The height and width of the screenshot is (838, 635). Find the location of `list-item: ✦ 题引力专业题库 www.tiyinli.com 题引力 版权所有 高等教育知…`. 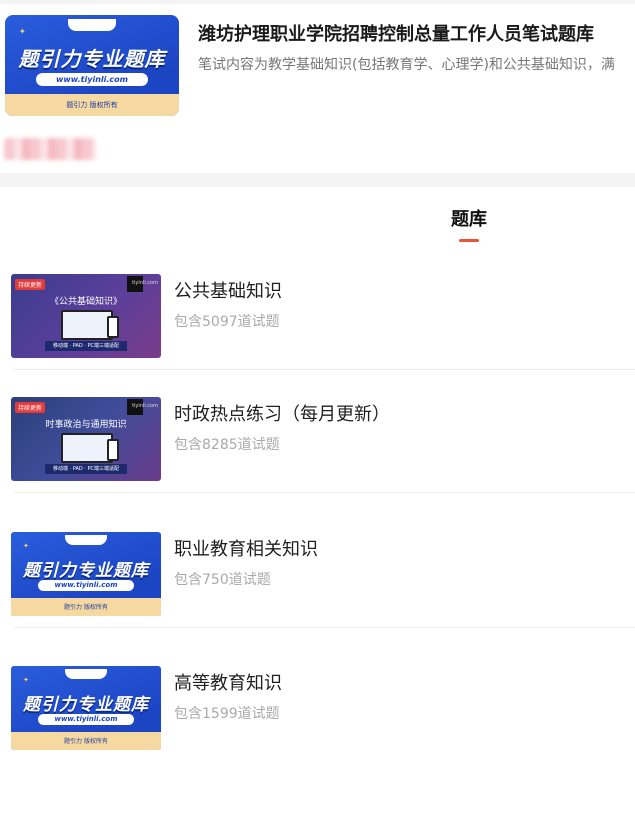

list-item: ✦ 题引力专业题库 www.tiyinli.com 题引力 版权所有 高等教育知… is located at coordinates (317, 707).